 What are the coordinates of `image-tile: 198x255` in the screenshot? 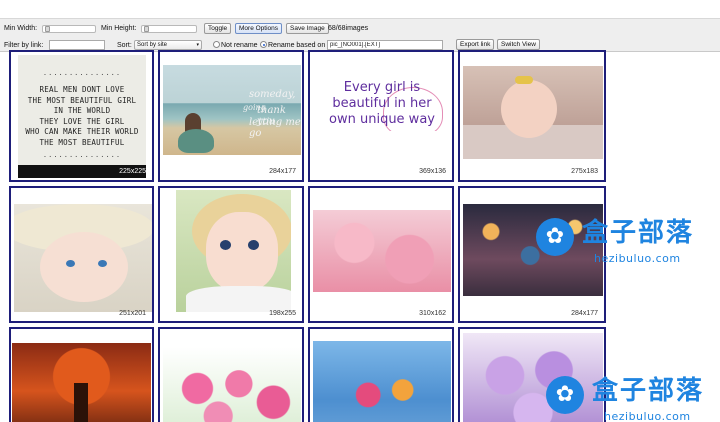 It's located at (231, 254).